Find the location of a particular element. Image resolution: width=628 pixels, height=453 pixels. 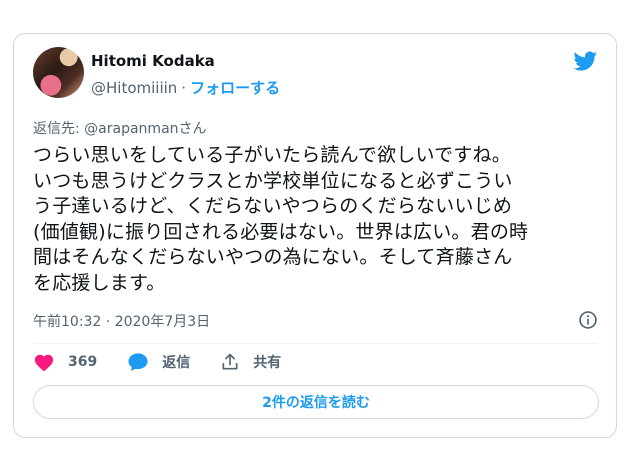

reply-prefix: 返信先: is located at coordinates (59, 129).